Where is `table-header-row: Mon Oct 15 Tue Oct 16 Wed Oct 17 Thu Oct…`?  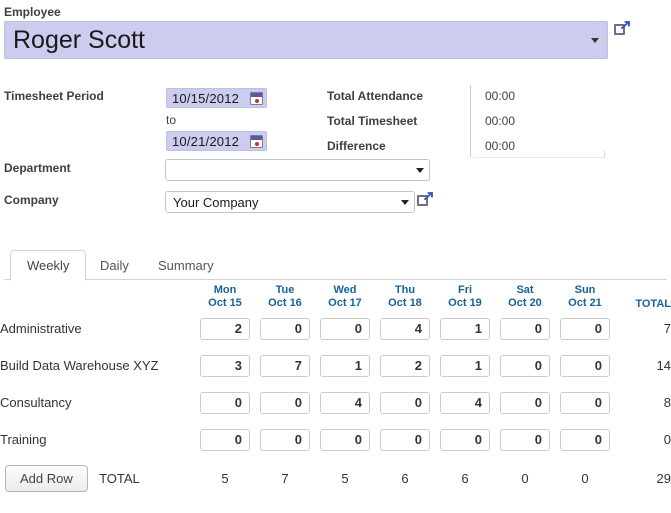 table-header-row: Mon Oct 15 Tue Oct 16 Wed Oct 17 Thu Oct… is located at coordinates (335, 297).